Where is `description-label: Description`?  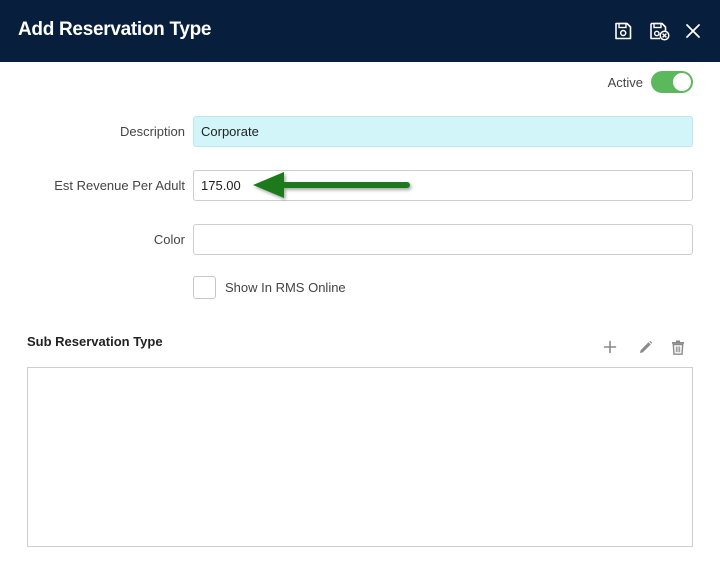 description-label: Description is located at coordinates (152, 131).